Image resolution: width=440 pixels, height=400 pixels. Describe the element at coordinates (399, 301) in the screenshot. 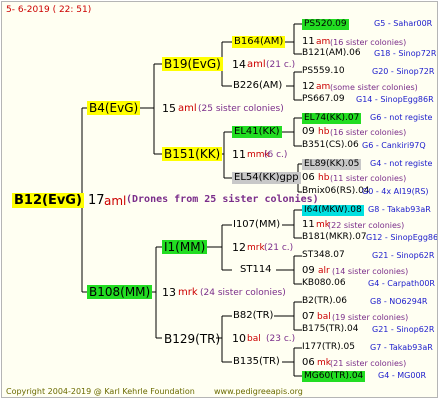

I see `gen4-line-ref: G8 - NO6294R` at that location.